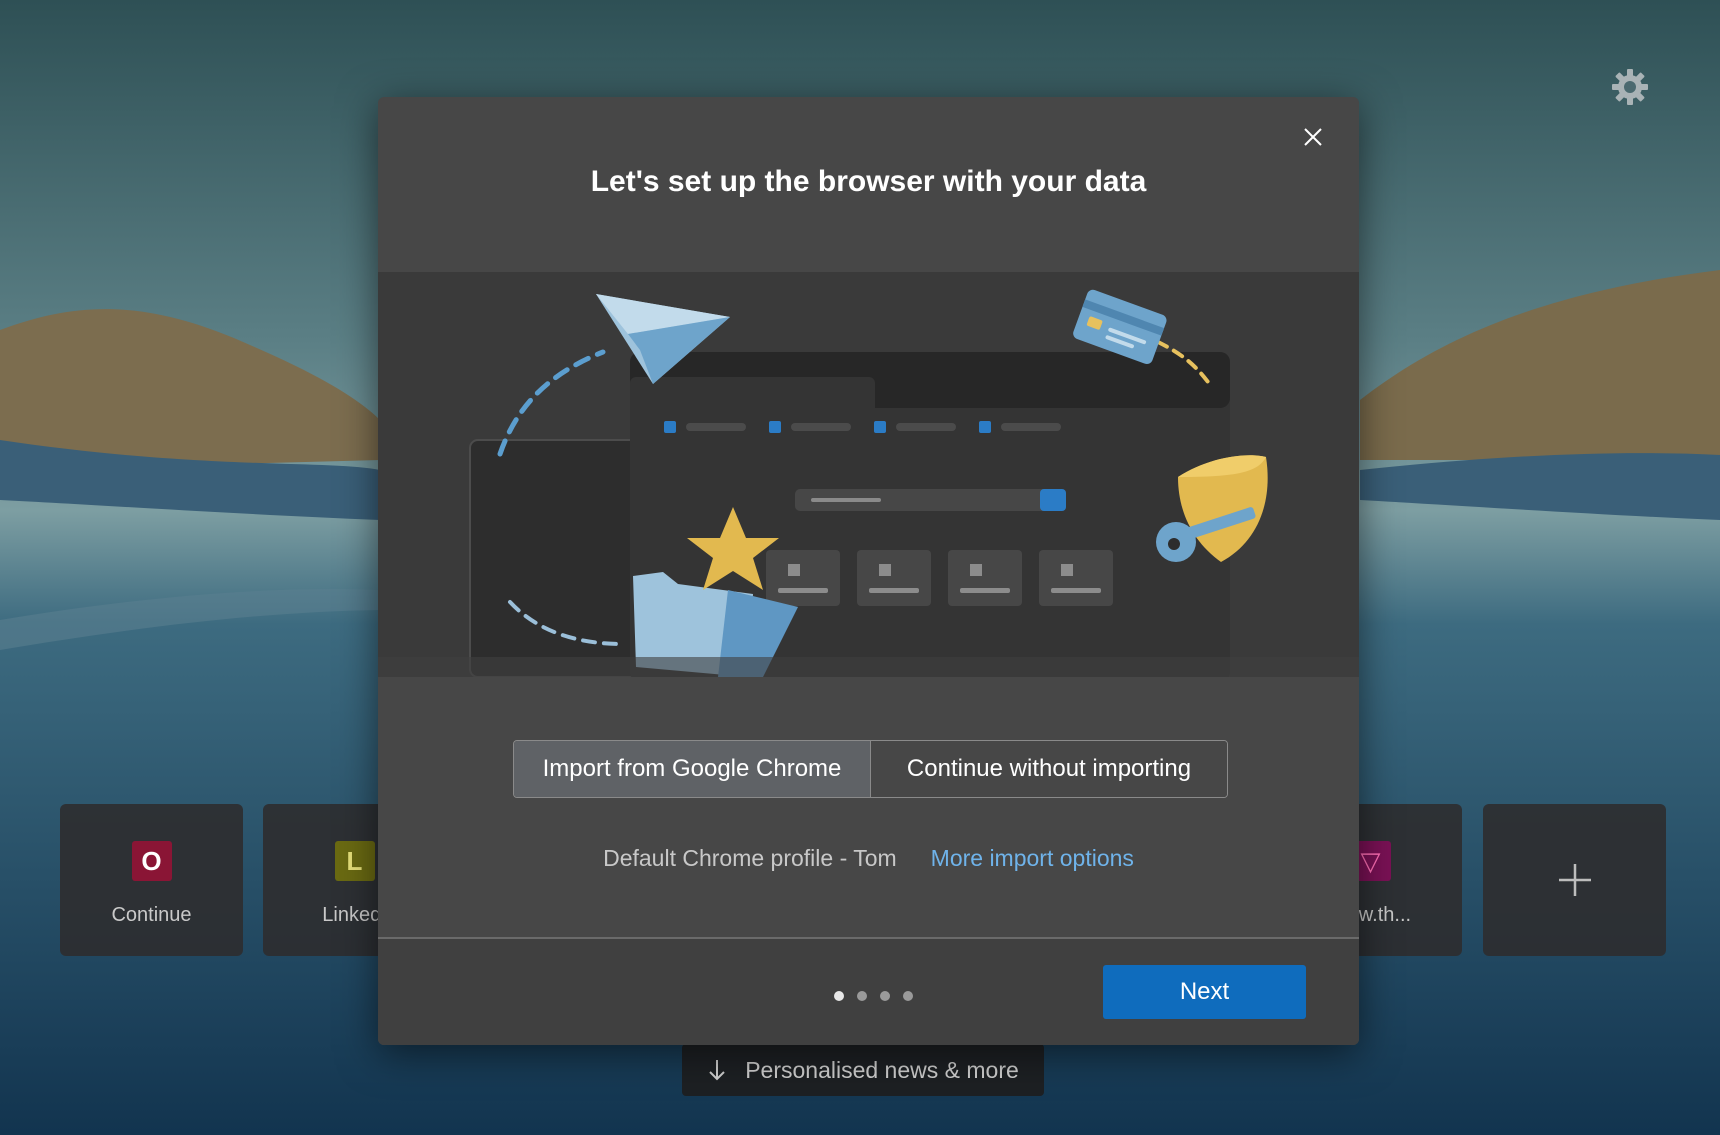  I want to click on next-button: Next, so click(1204, 992).